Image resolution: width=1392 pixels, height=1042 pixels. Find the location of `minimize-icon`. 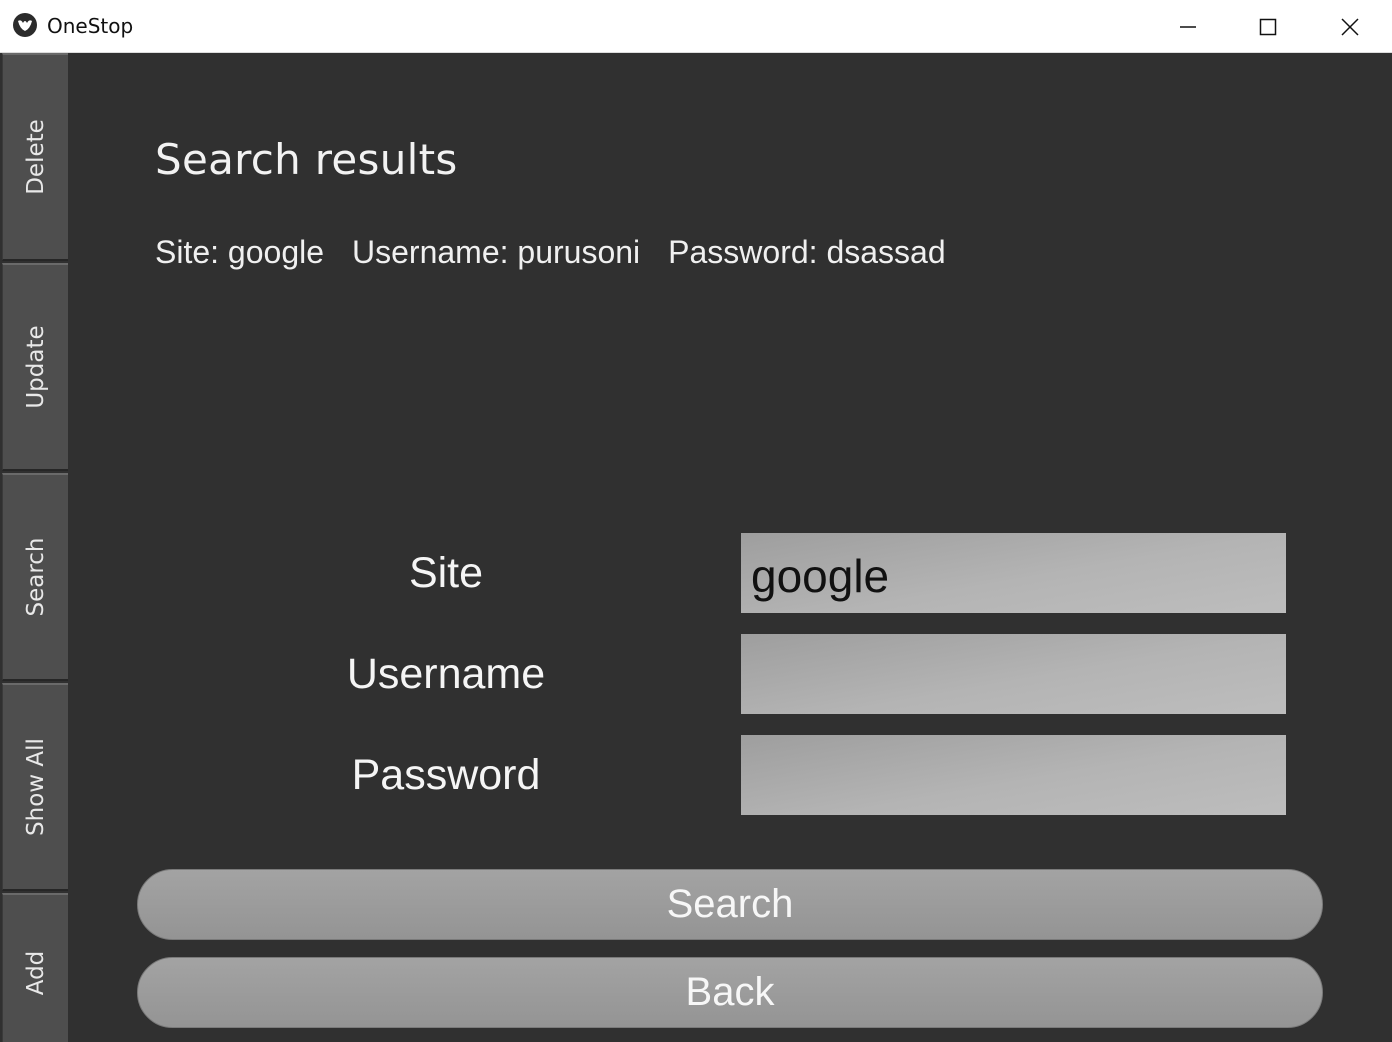

minimize-icon is located at coordinates (1188, 26).